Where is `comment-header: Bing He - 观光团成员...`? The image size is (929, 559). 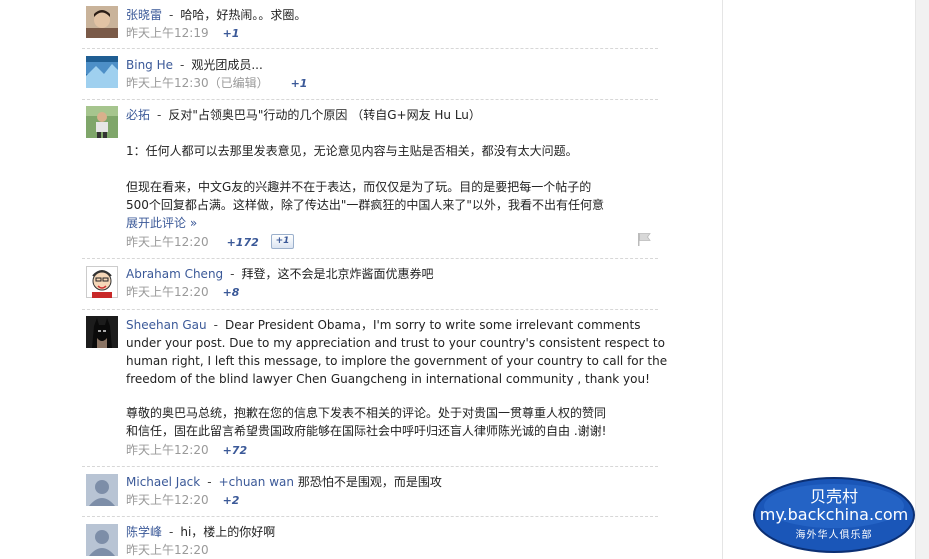 comment-header: Bing He - 观光团成员... is located at coordinates (194, 65).